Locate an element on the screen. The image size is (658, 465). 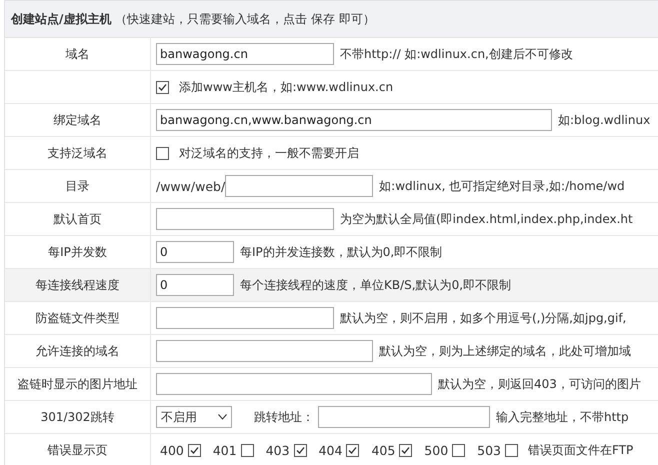
hint-text: 不带http:// 如:wdlinux.cn,创建后不可修改 is located at coordinates (456, 54).